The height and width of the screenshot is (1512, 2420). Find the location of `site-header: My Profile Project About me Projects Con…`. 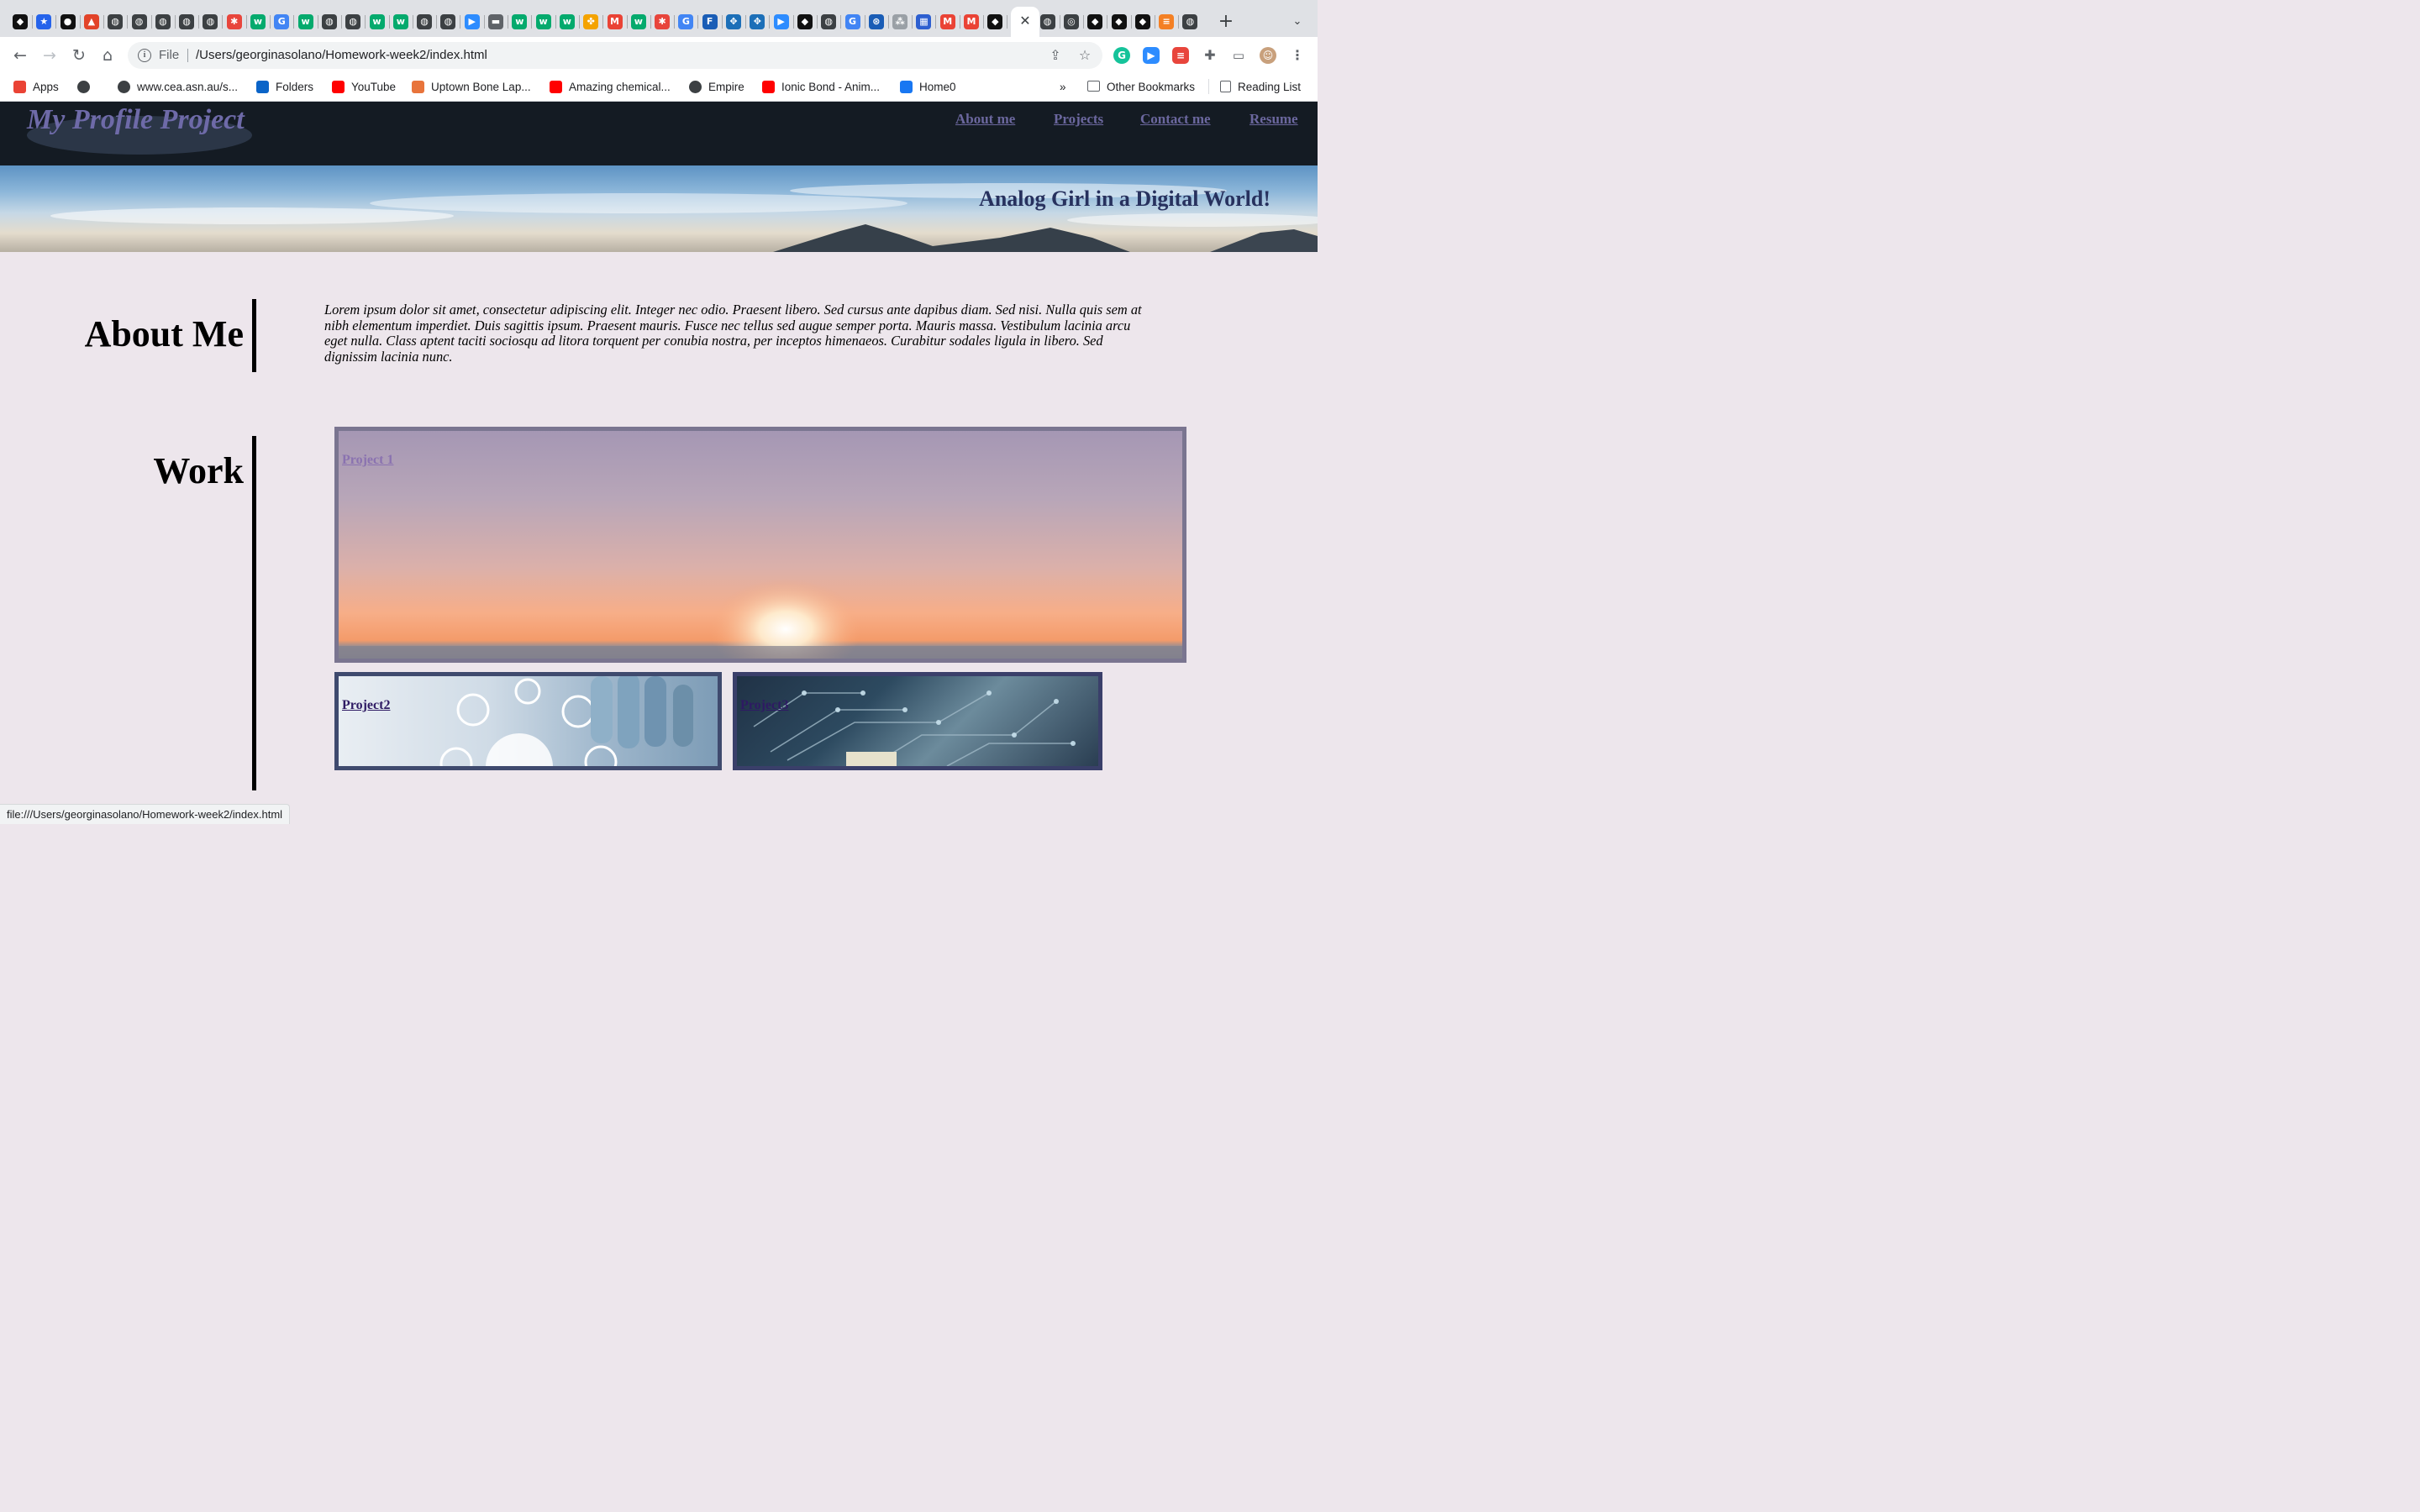

site-header: My Profile Project About me Projects Con… is located at coordinates (659, 133).